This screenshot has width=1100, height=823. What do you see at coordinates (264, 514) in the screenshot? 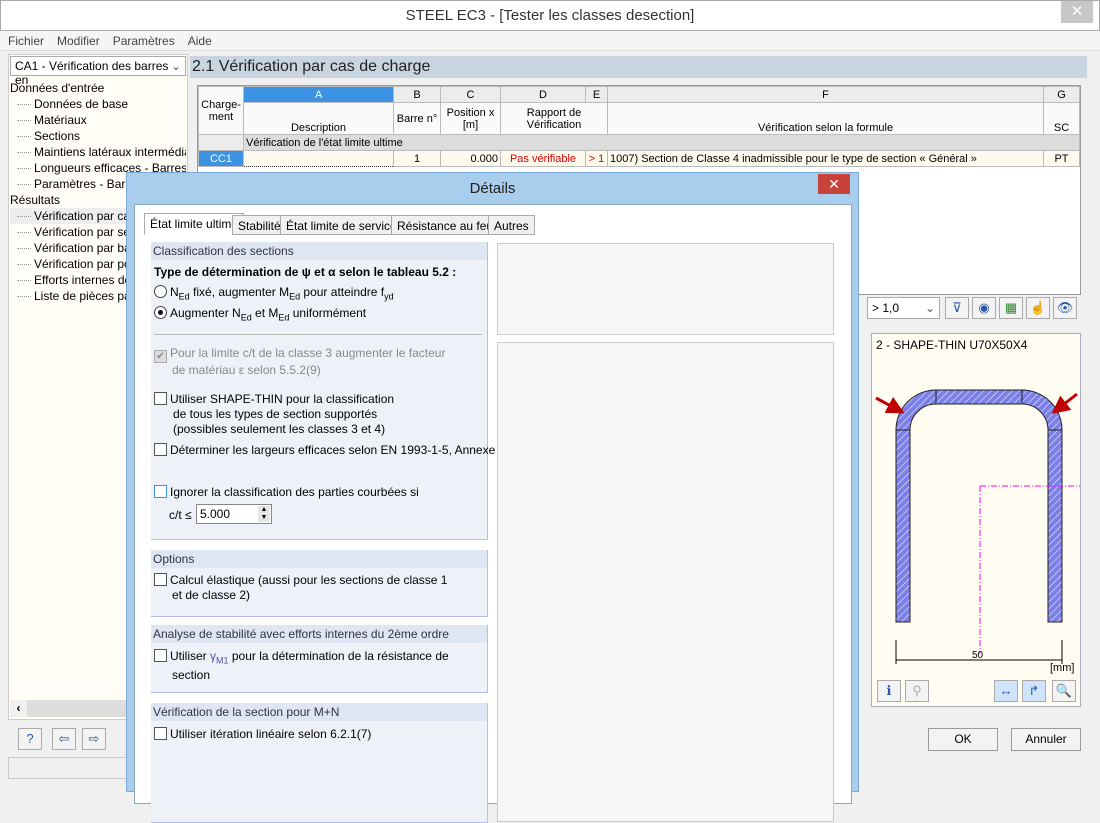
I see `spinner-arrows-icon: ▲ ▼` at bounding box center [264, 514].